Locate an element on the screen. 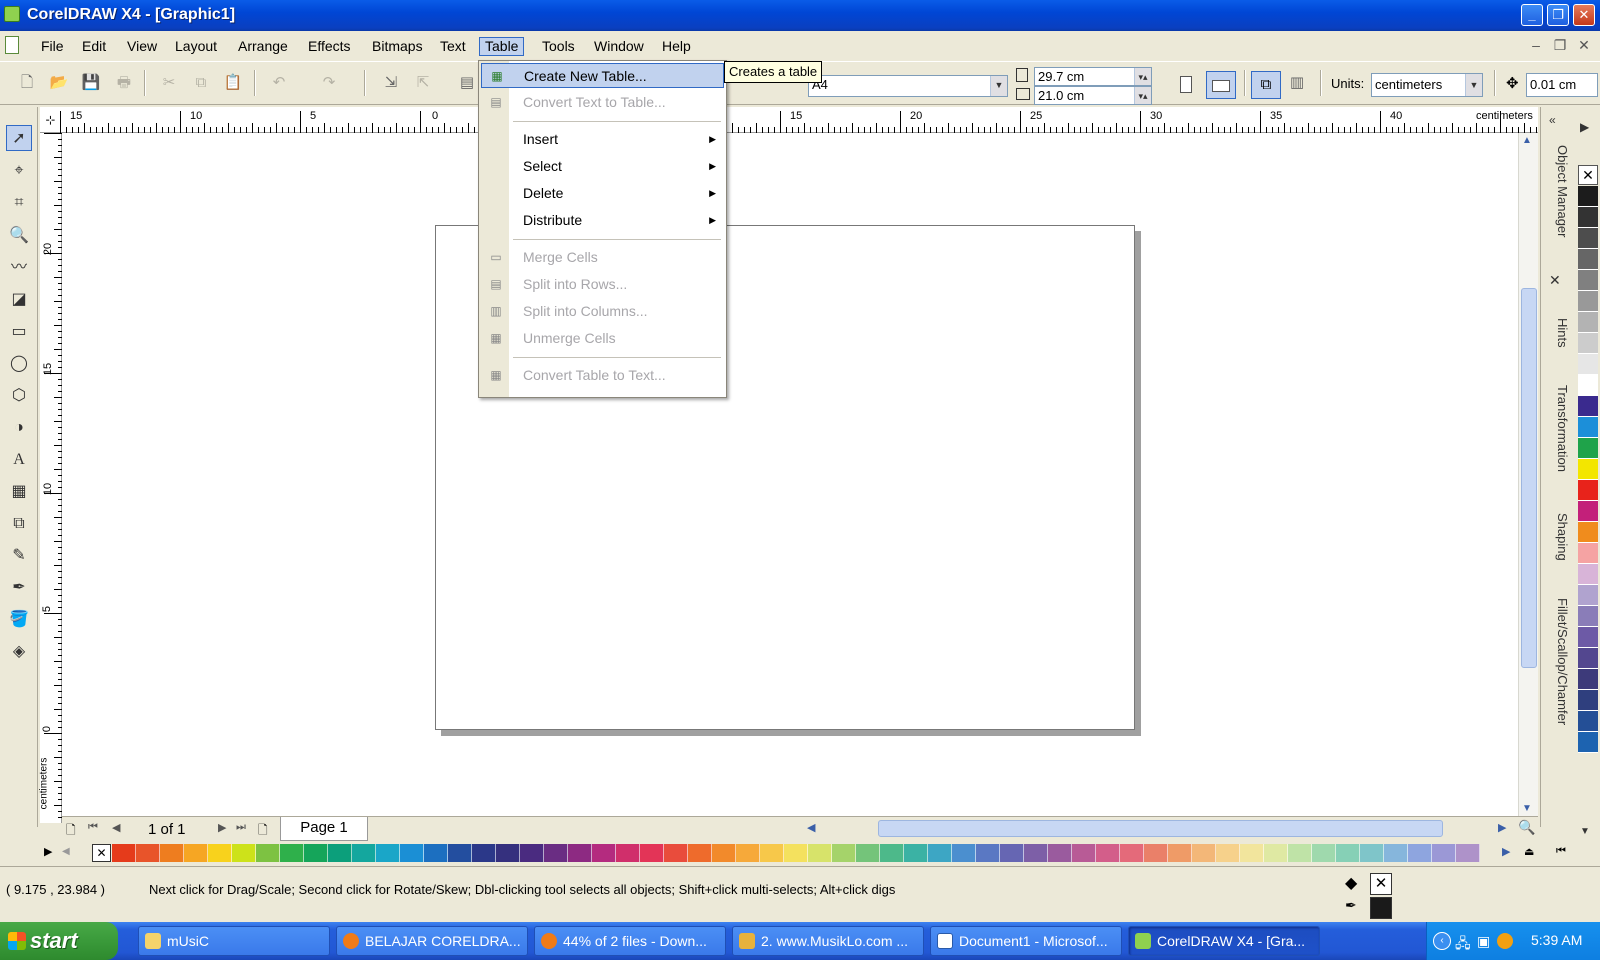  page-width-field: 29.7 cm ▾▴ is located at coordinates (1093, 76).